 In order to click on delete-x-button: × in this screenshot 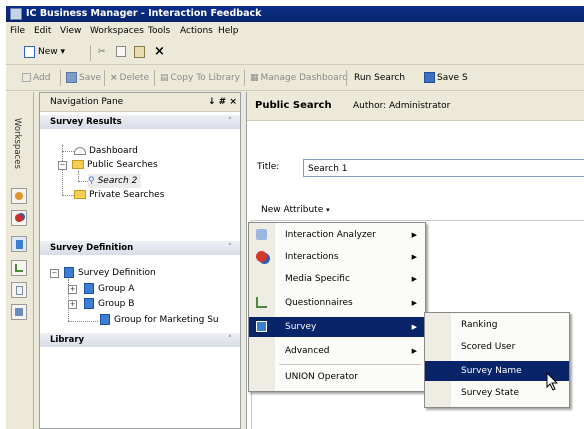, I will do `click(159, 52)`.